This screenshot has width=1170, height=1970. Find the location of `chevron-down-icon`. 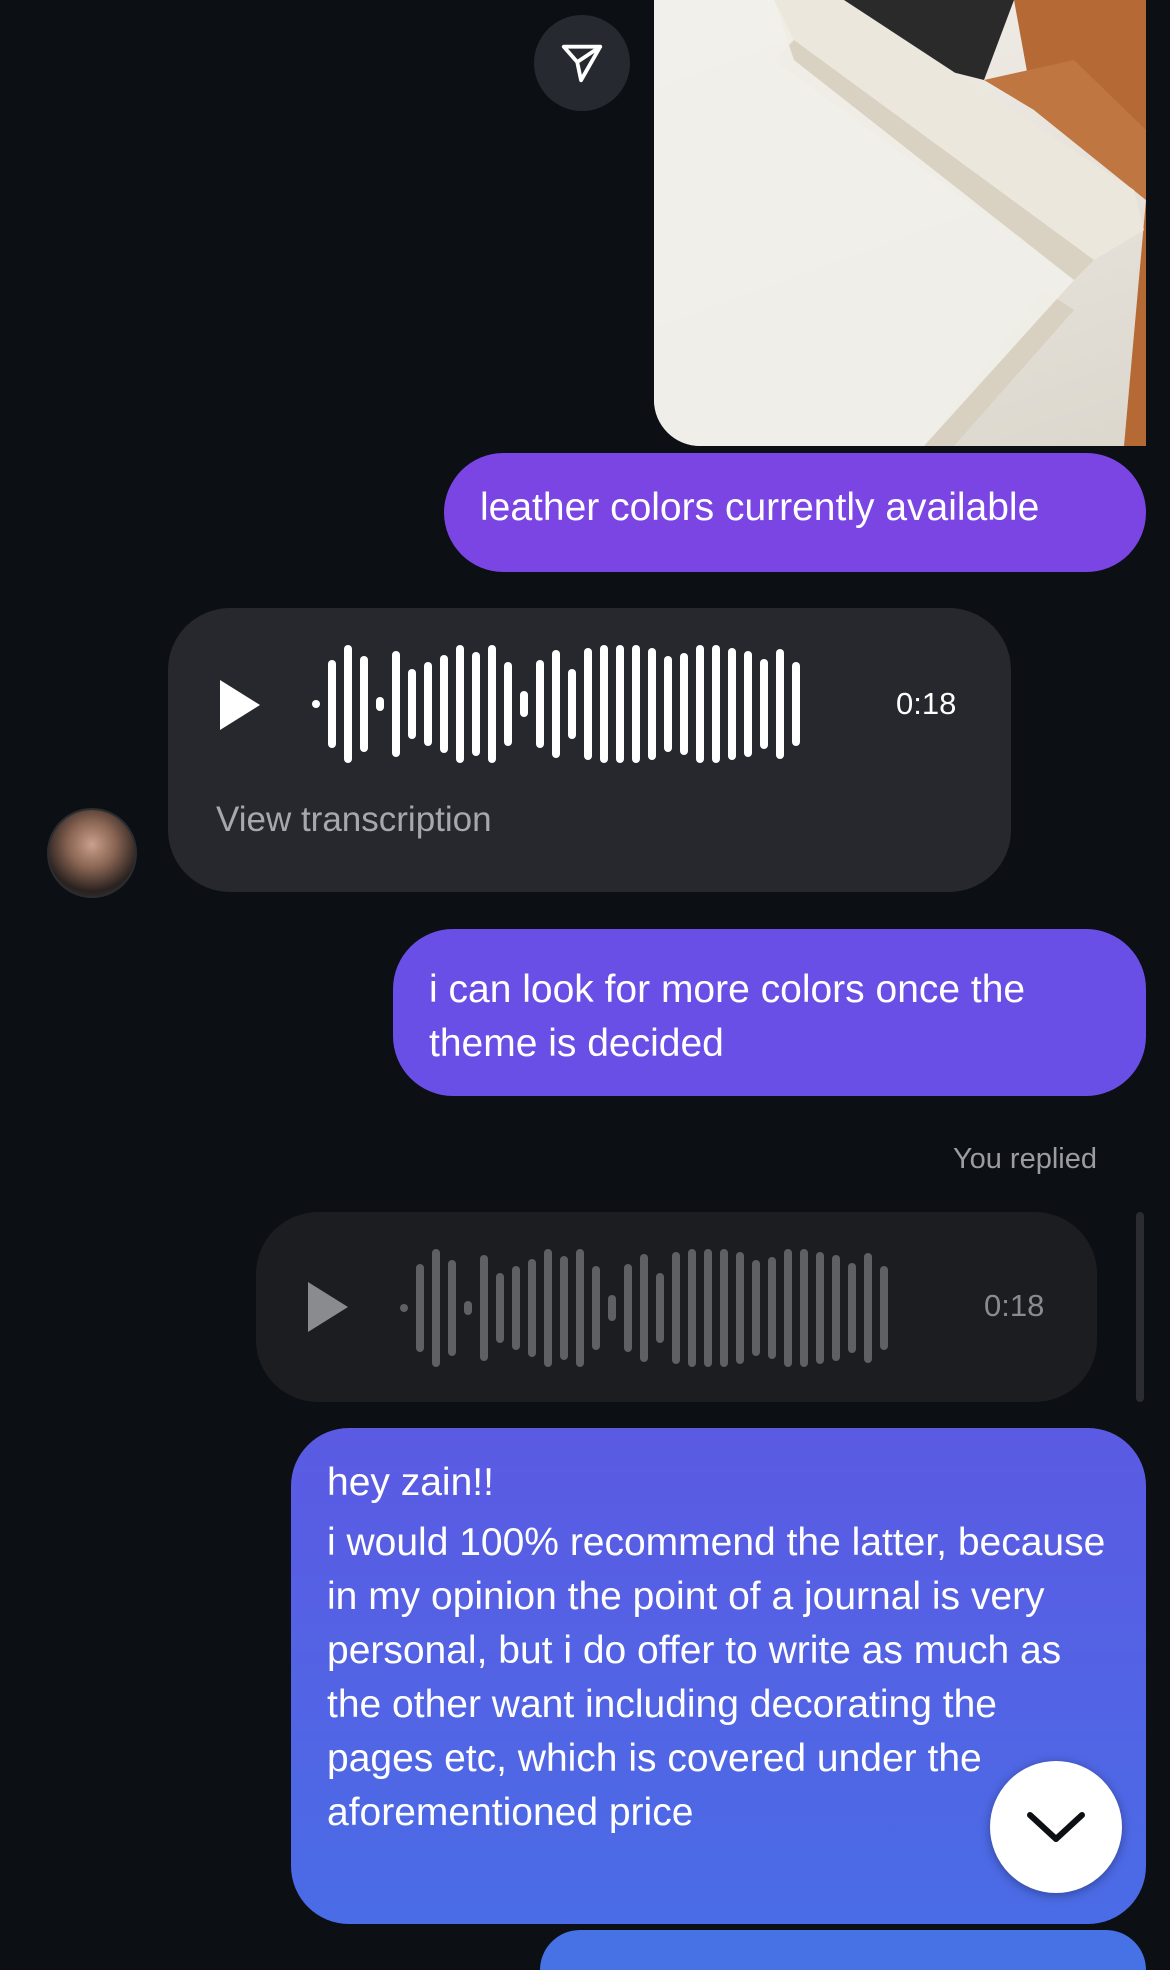

chevron-down-icon is located at coordinates (1056, 1827).